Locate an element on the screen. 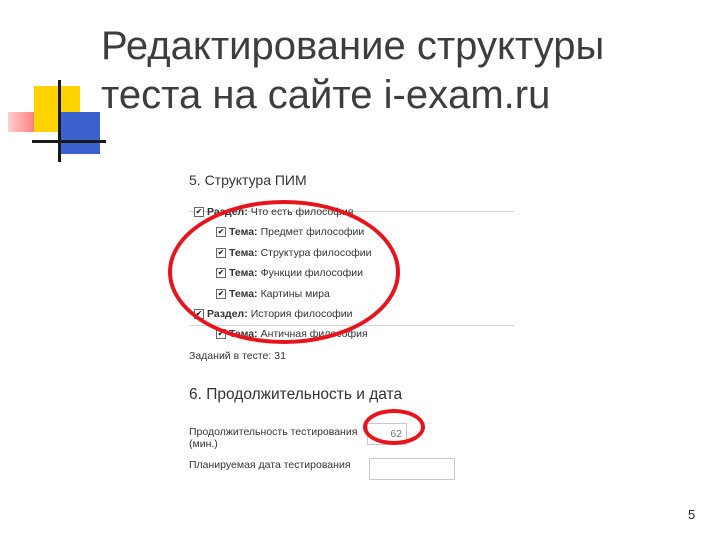 This screenshot has height=540, width=720. annotation-ellipse-duration is located at coordinates (394, 427).